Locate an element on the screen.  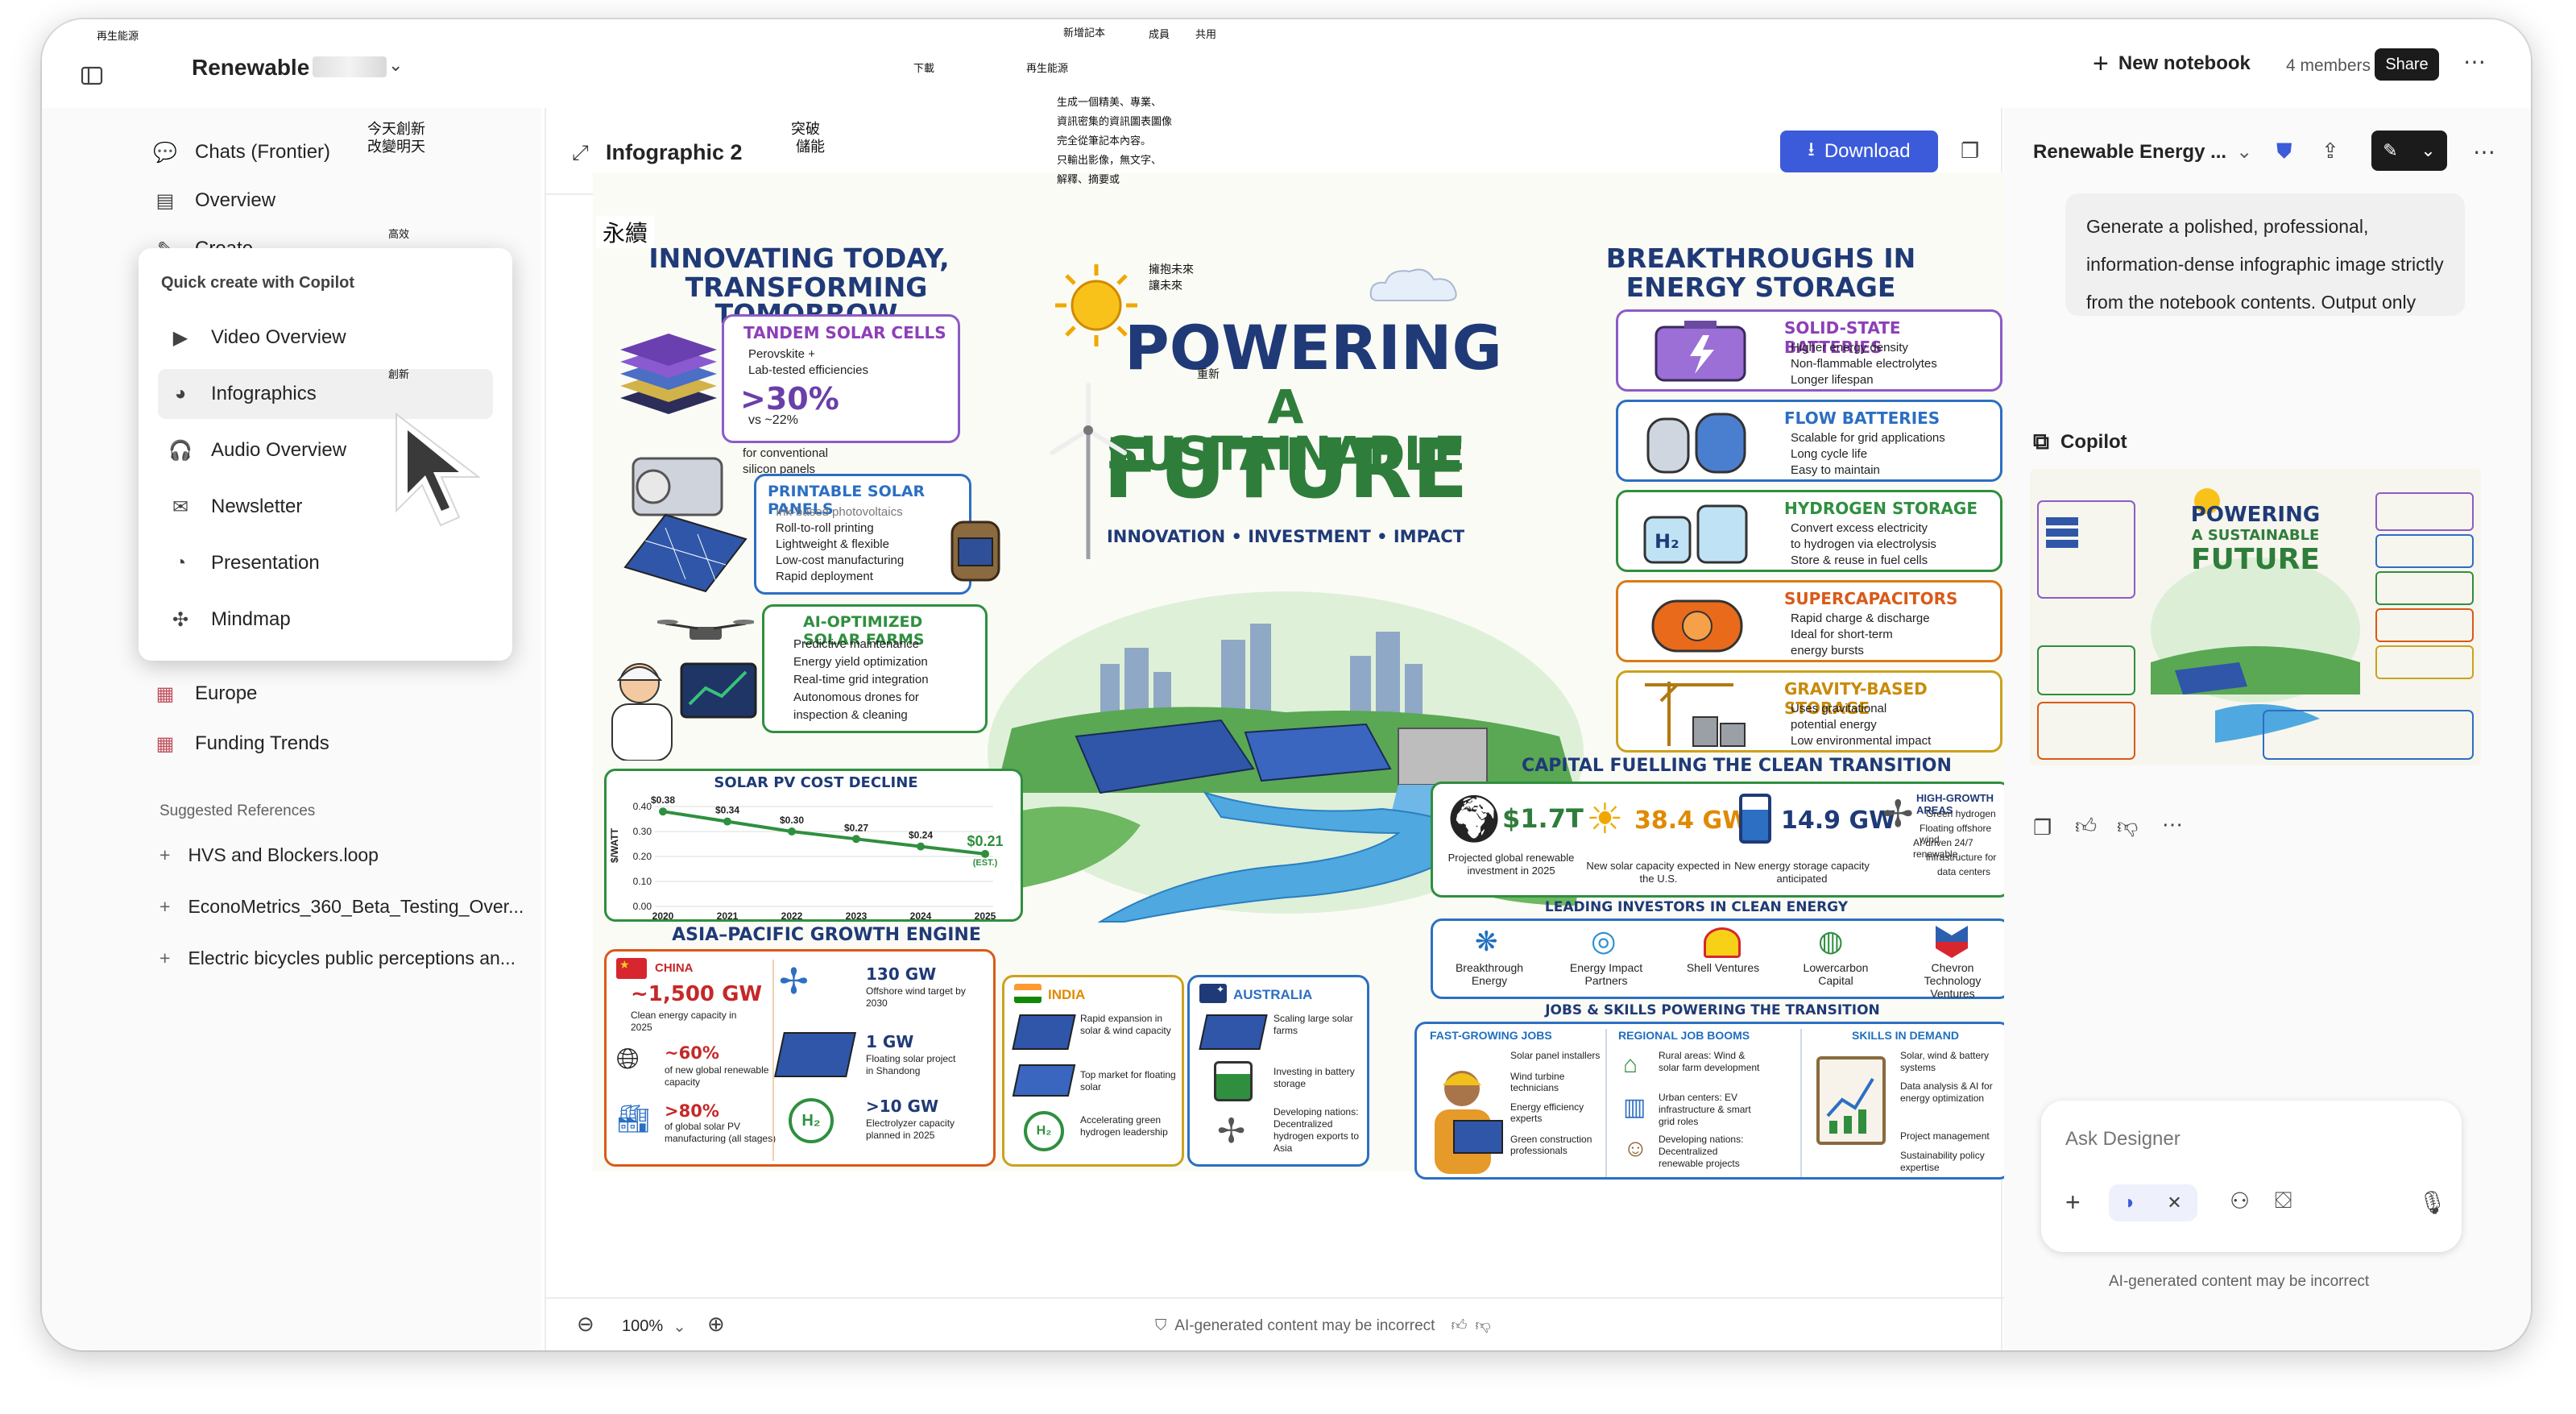
reference-item: + HVS and Blockers.loop is located at coordinates (269, 855).